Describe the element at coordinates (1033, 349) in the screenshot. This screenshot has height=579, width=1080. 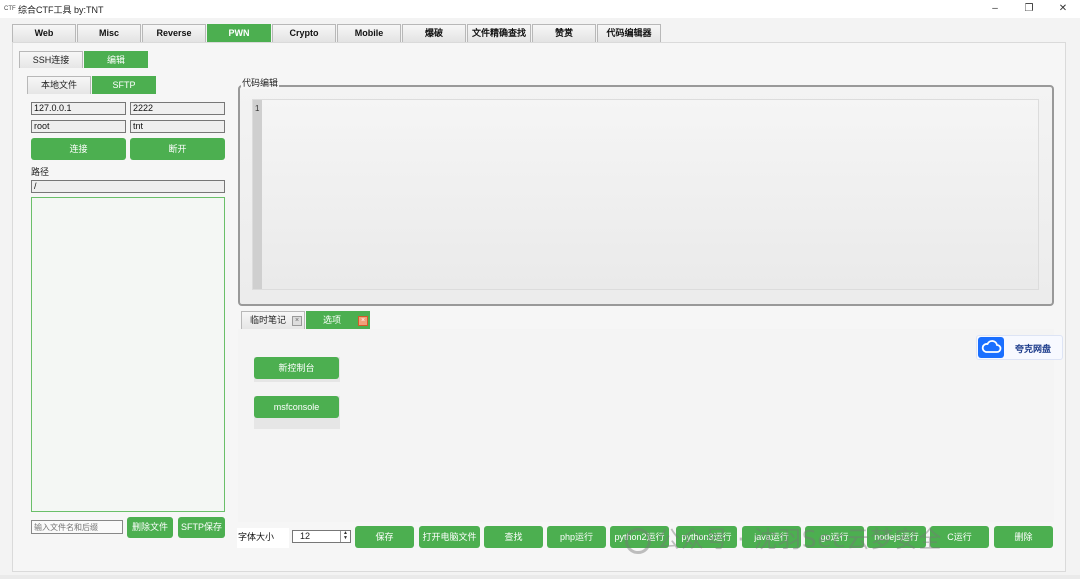
I see `quark-drive-label: 夸克网盘` at that location.